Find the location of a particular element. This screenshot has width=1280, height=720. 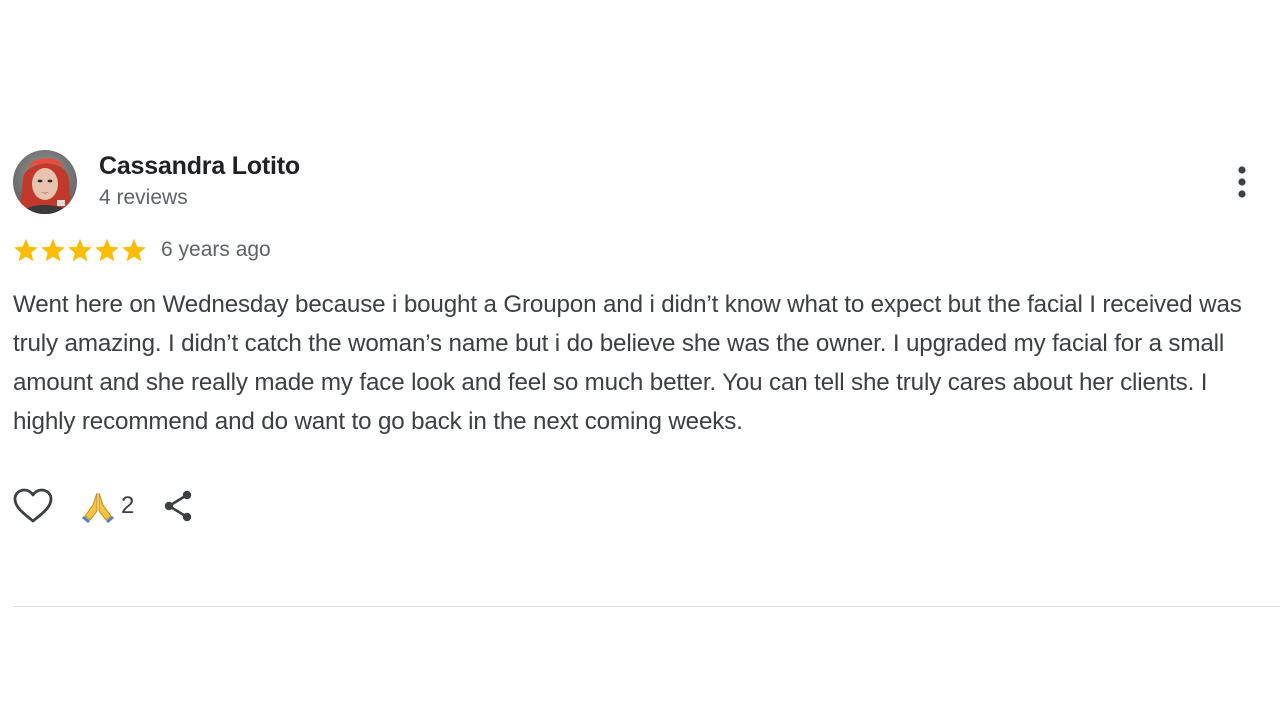

folded-hands-icon is located at coordinates (98, 507).